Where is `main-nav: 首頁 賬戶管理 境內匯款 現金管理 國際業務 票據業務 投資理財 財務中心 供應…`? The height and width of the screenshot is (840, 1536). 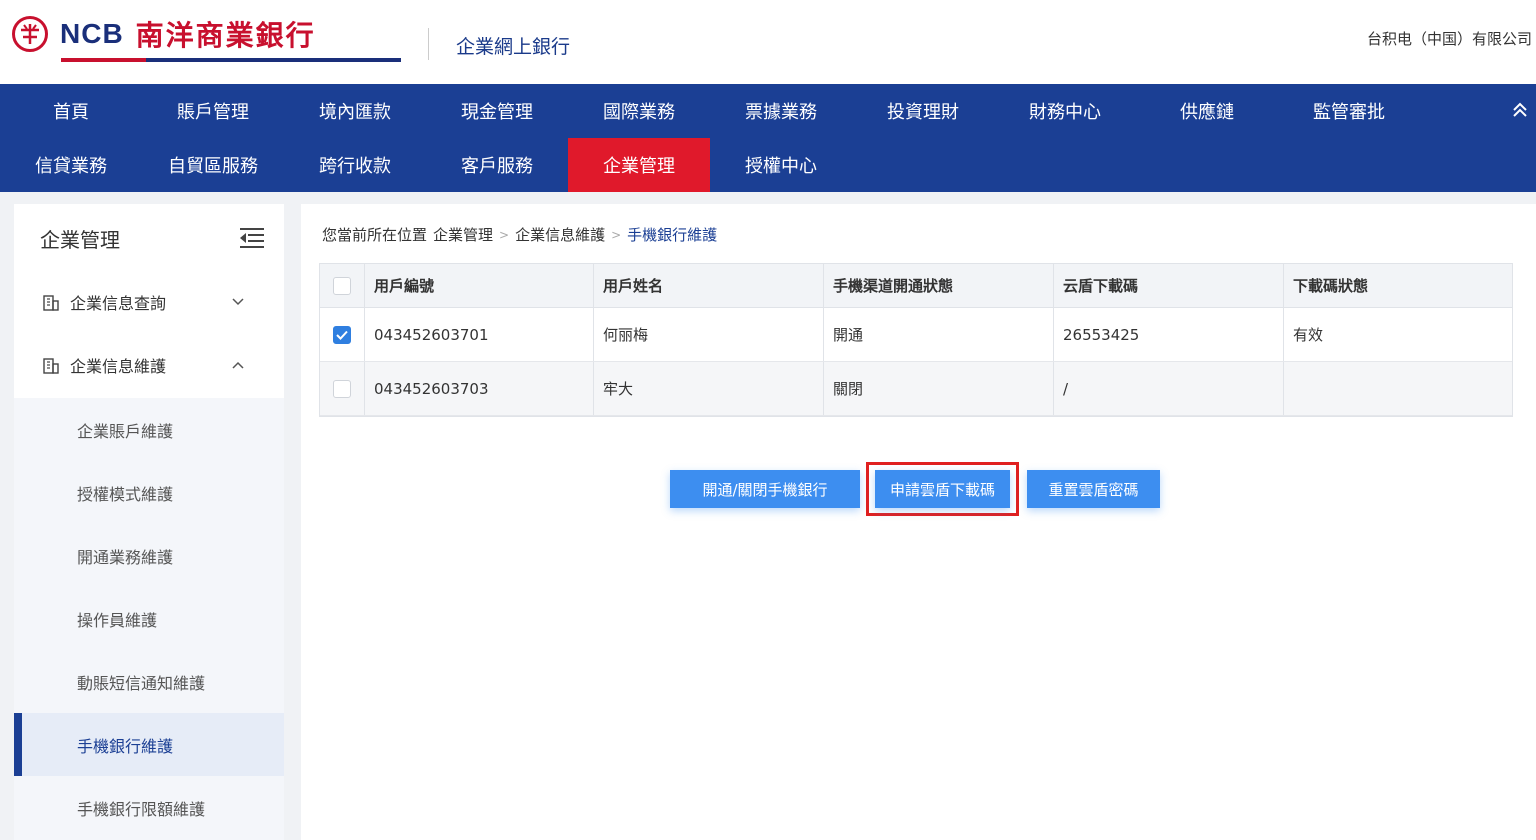 main-nav: 首頁 賬戶管理 境內匯款 現金管理 國際業務 票據業務 投資理財 財務中心 供應… is located at coordinates (768, 138).